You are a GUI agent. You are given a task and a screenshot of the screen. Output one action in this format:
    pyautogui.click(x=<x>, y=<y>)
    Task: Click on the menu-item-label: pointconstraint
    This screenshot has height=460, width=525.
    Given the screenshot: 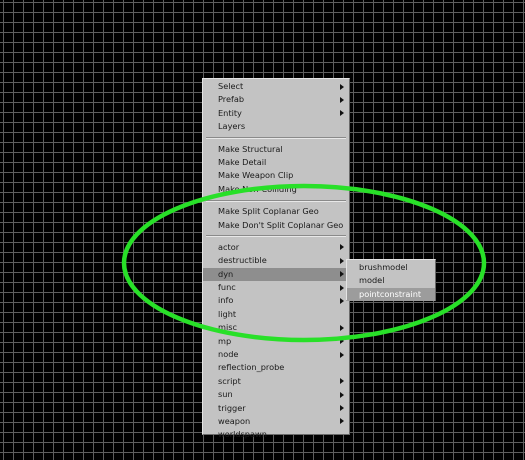 What is the action you would take?
    pyautogui.click(x=390, y=293)
    